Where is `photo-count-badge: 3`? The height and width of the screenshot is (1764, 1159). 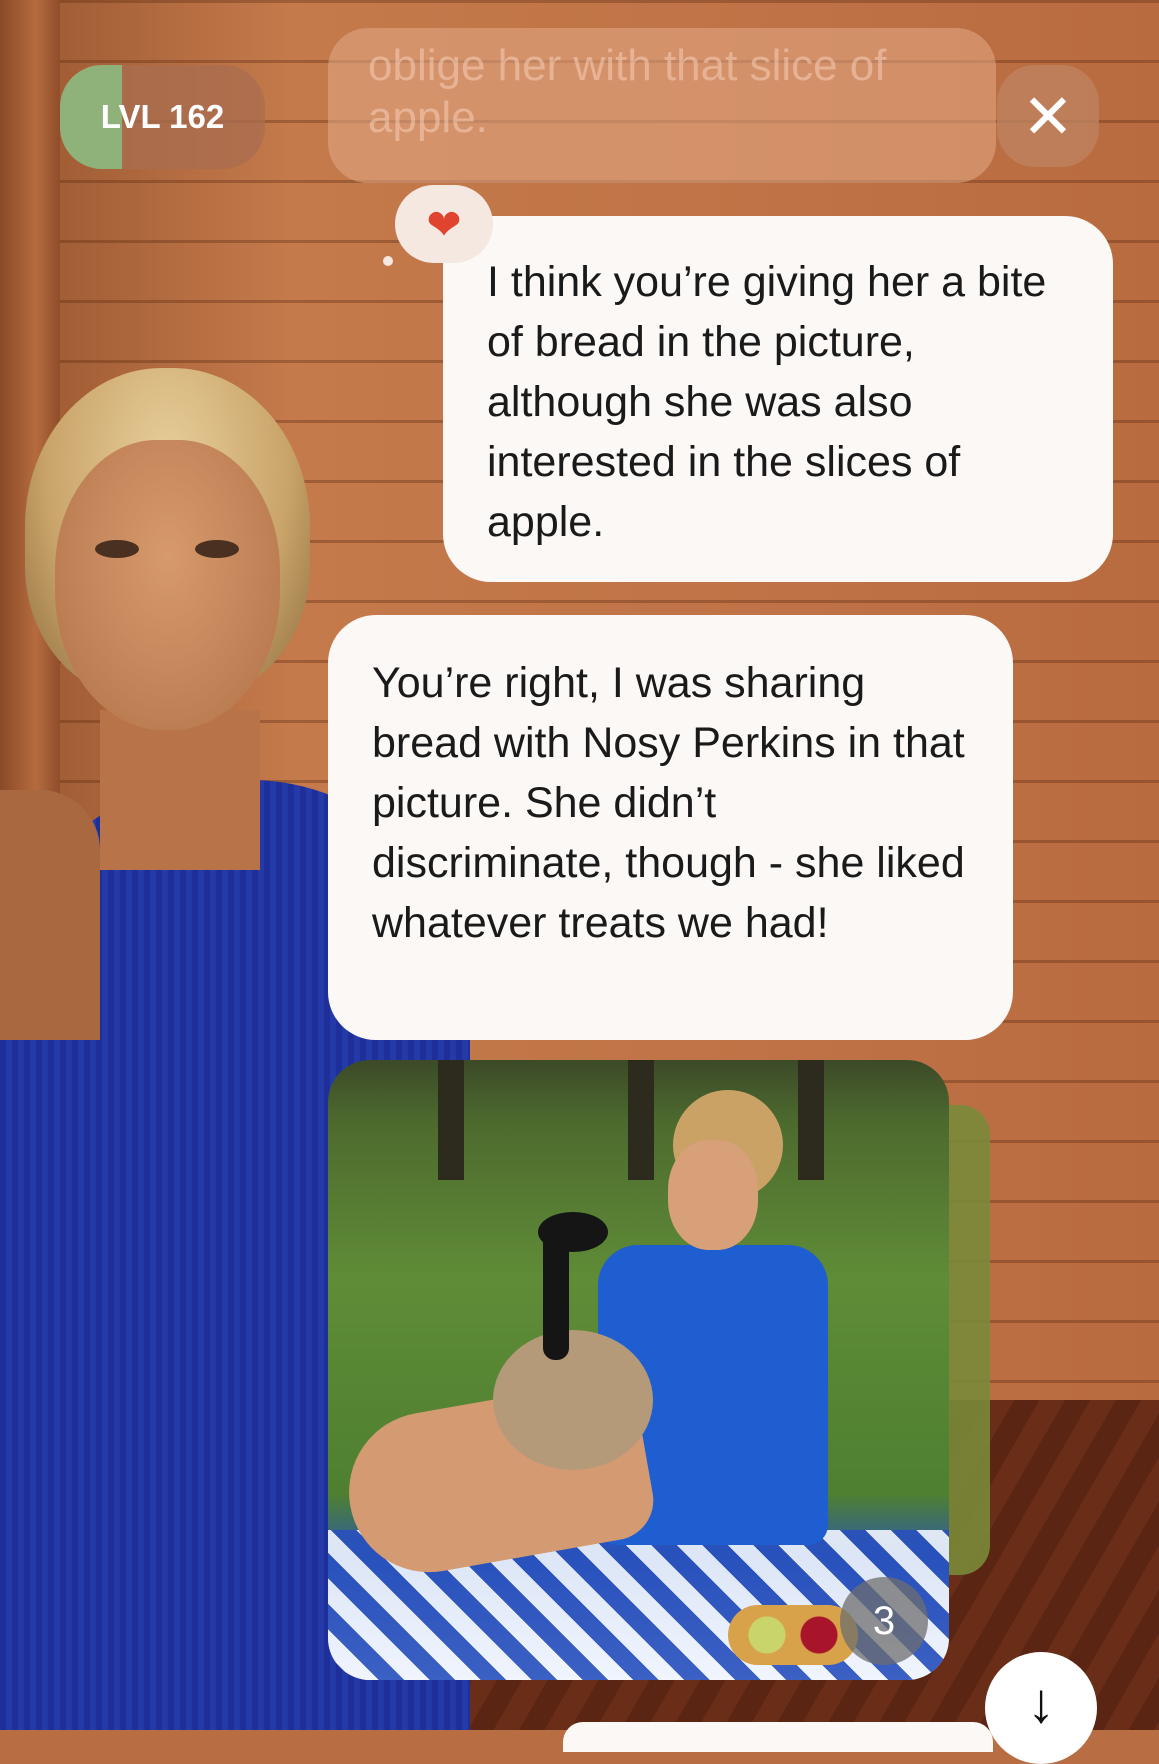
photo-count-badge: 3 is located at coordinates (884, 1621).